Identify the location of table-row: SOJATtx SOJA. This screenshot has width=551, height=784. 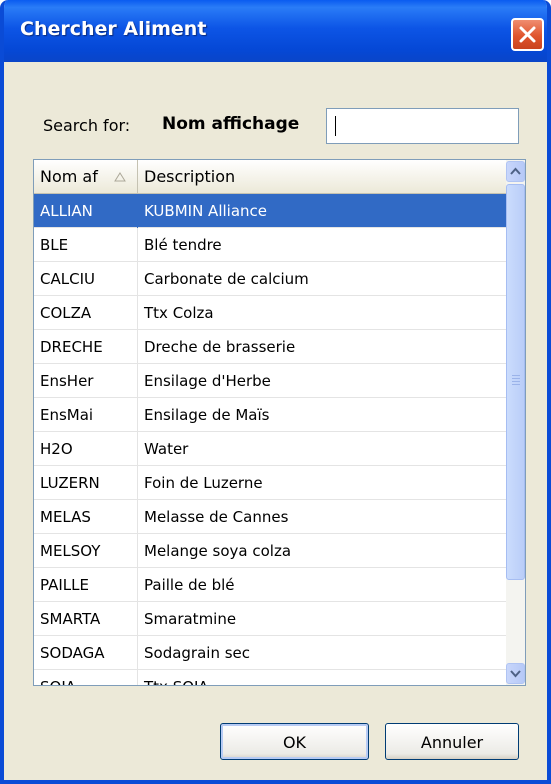
(270, 677).